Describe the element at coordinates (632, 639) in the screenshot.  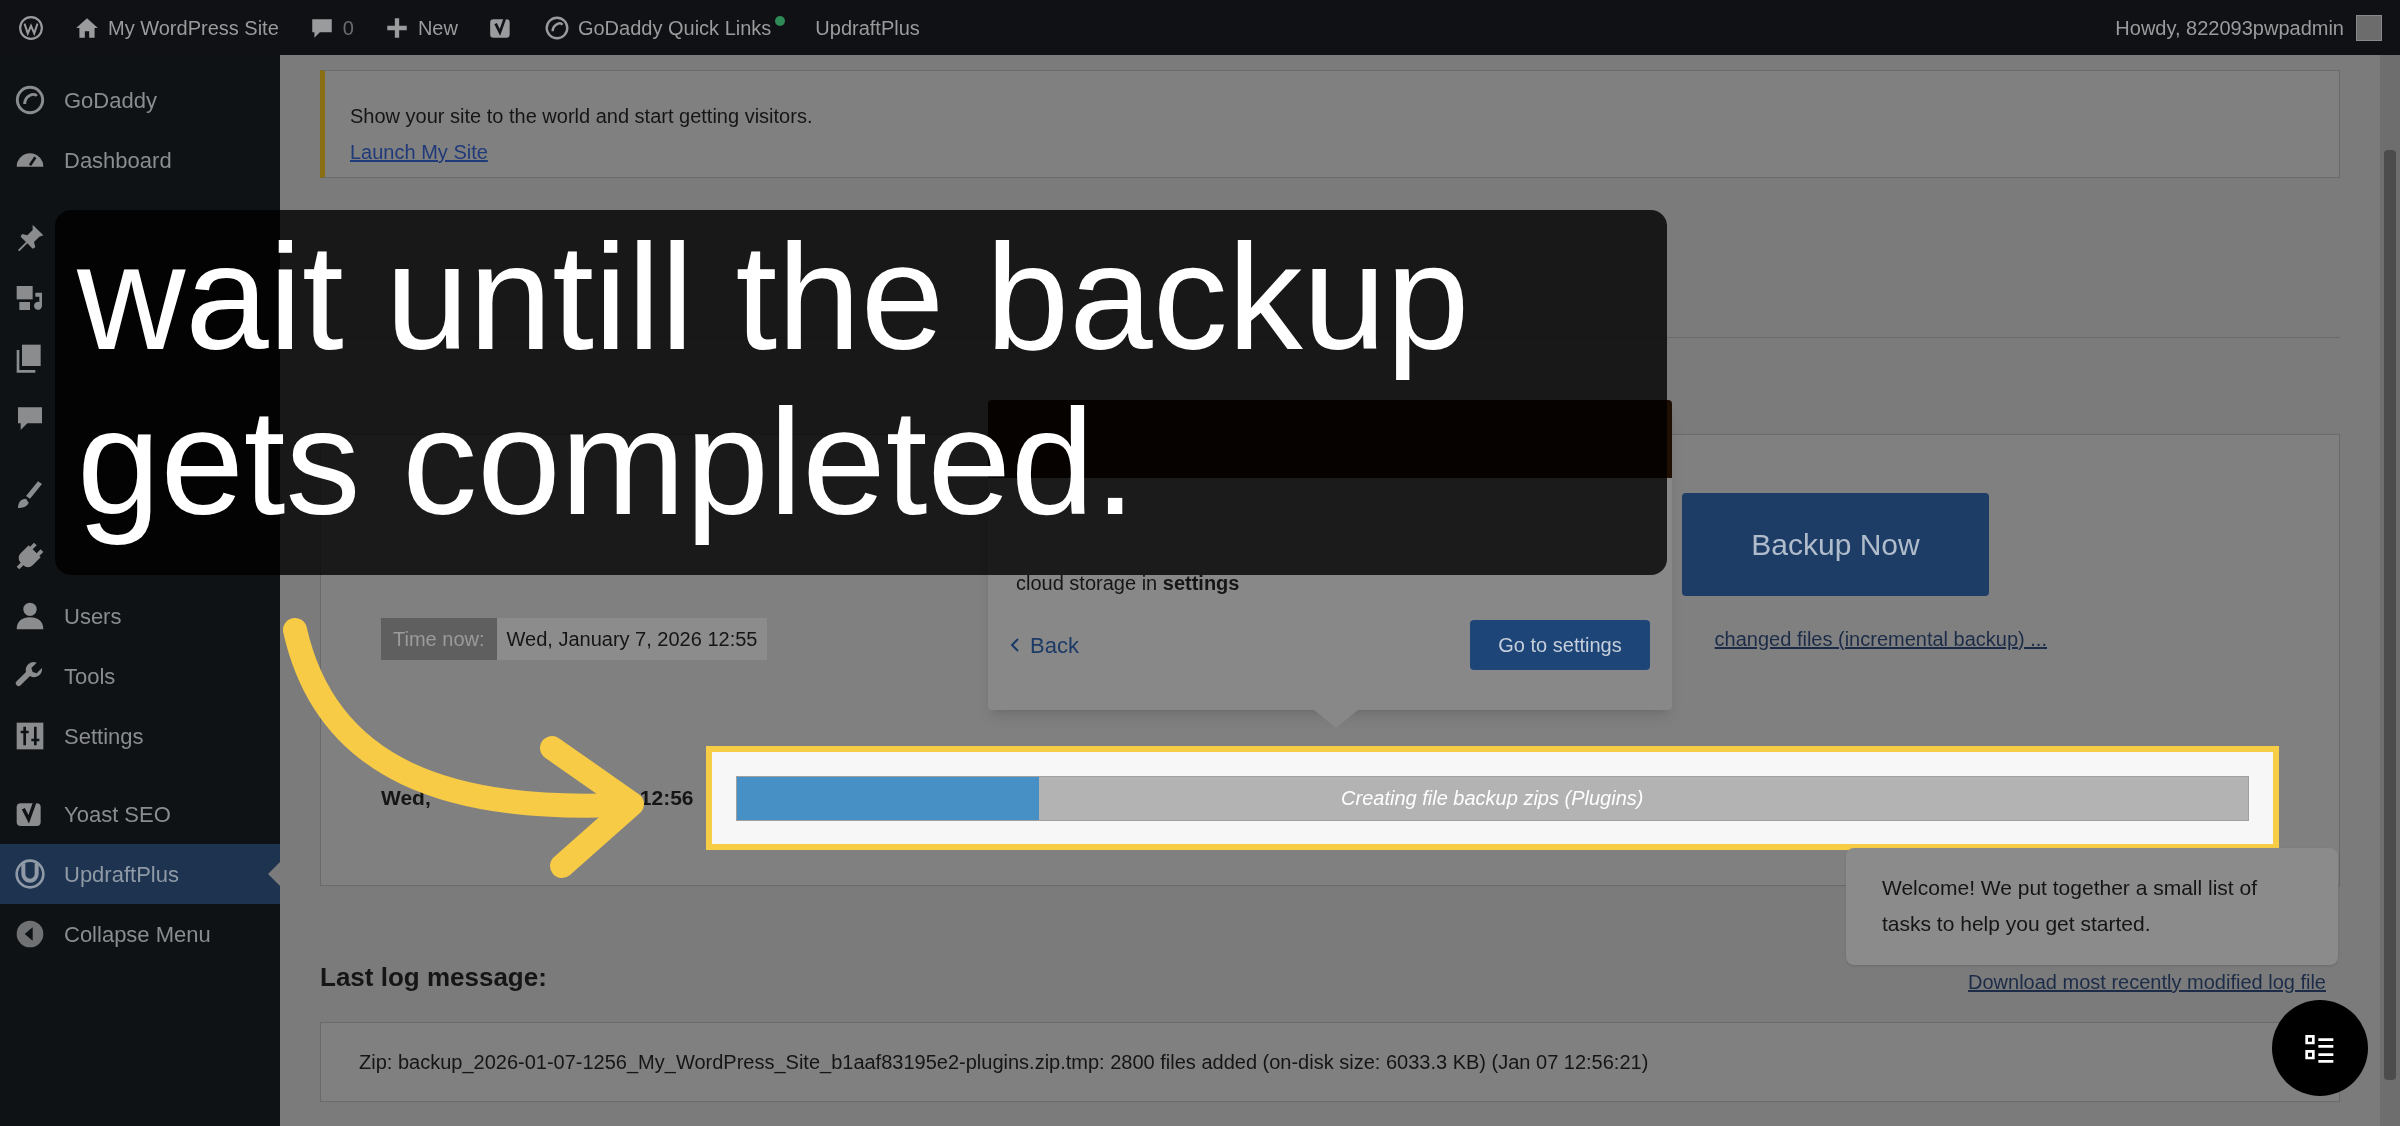
I see `time-now-value: Wed, January 7, 2026 12:55` at that location.